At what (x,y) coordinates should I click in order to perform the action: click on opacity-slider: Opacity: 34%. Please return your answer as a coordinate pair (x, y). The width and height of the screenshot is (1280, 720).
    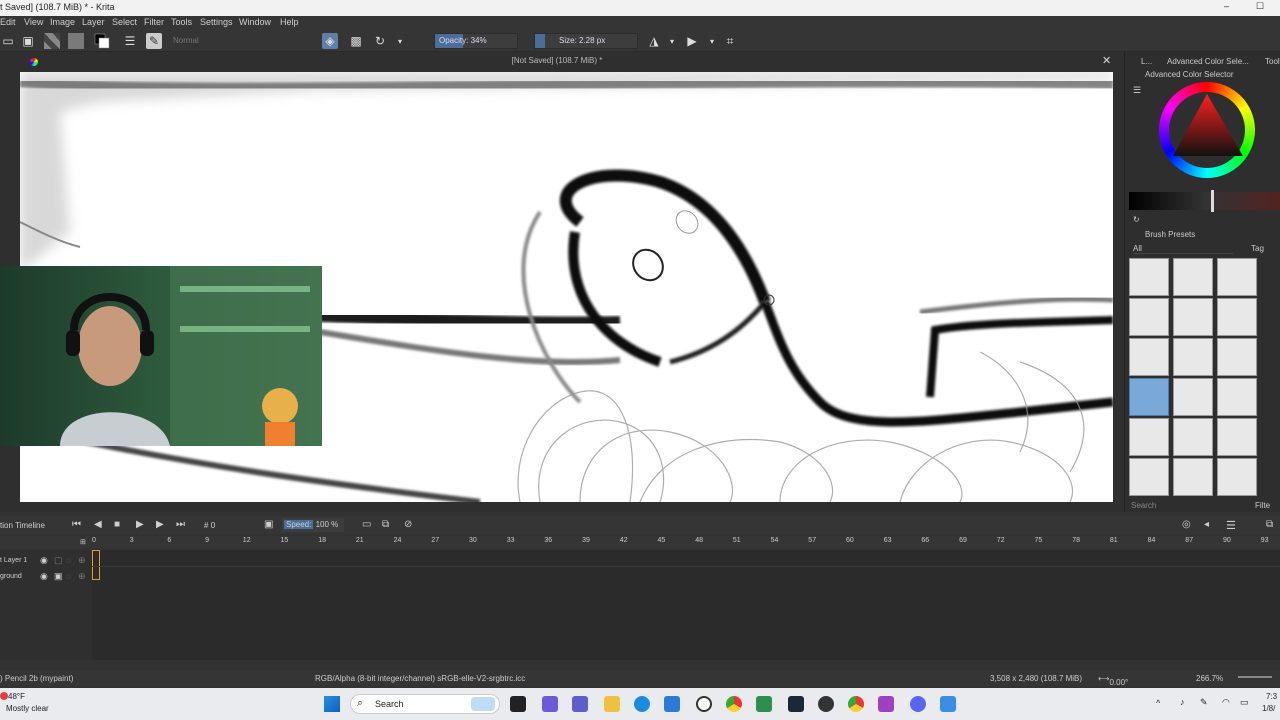
    Looking at the image, I should click on (476, 41).